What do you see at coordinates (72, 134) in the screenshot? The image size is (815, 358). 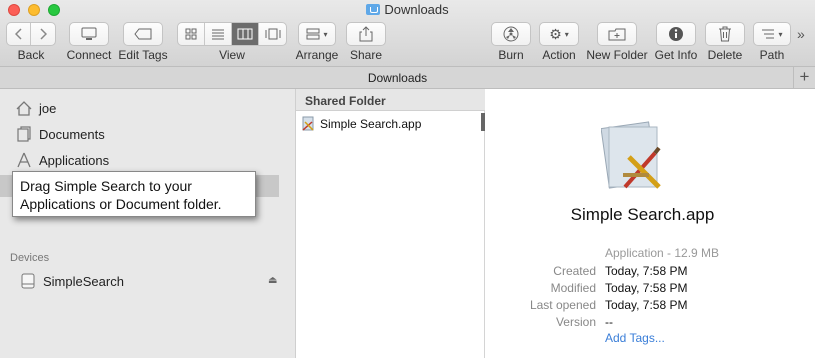 I see `sidebar-item-label: Documents` at bounding box center [72, 134].